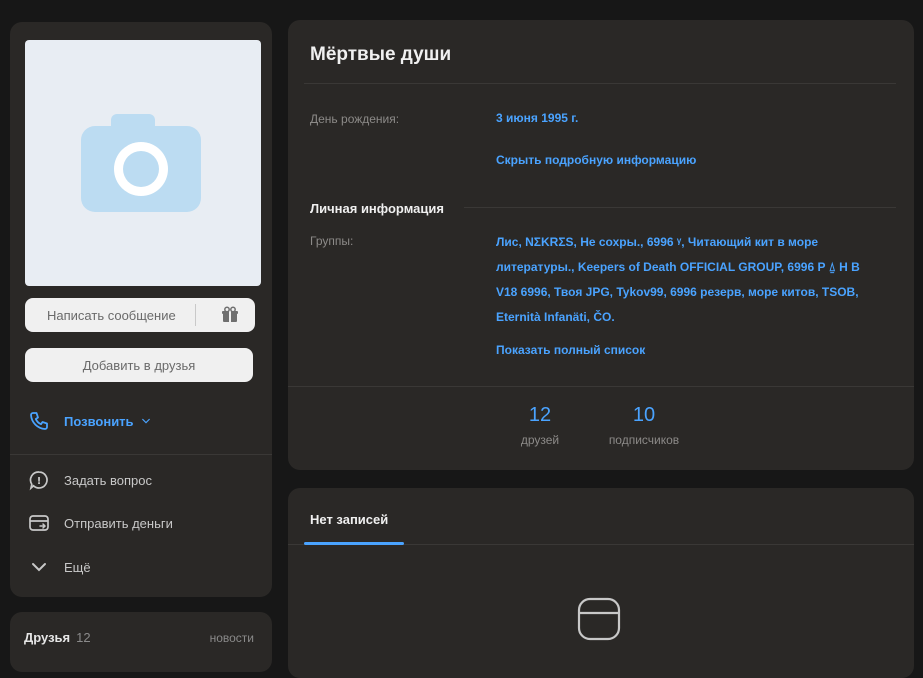 The image size is (923, 678). I want to click on ask-question-button: ! Задать вопрос, so click(90, 480).